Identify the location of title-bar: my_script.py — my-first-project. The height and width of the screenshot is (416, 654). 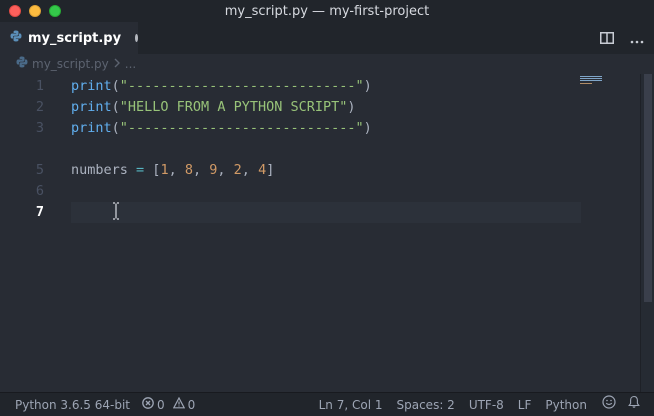
(327, 11).